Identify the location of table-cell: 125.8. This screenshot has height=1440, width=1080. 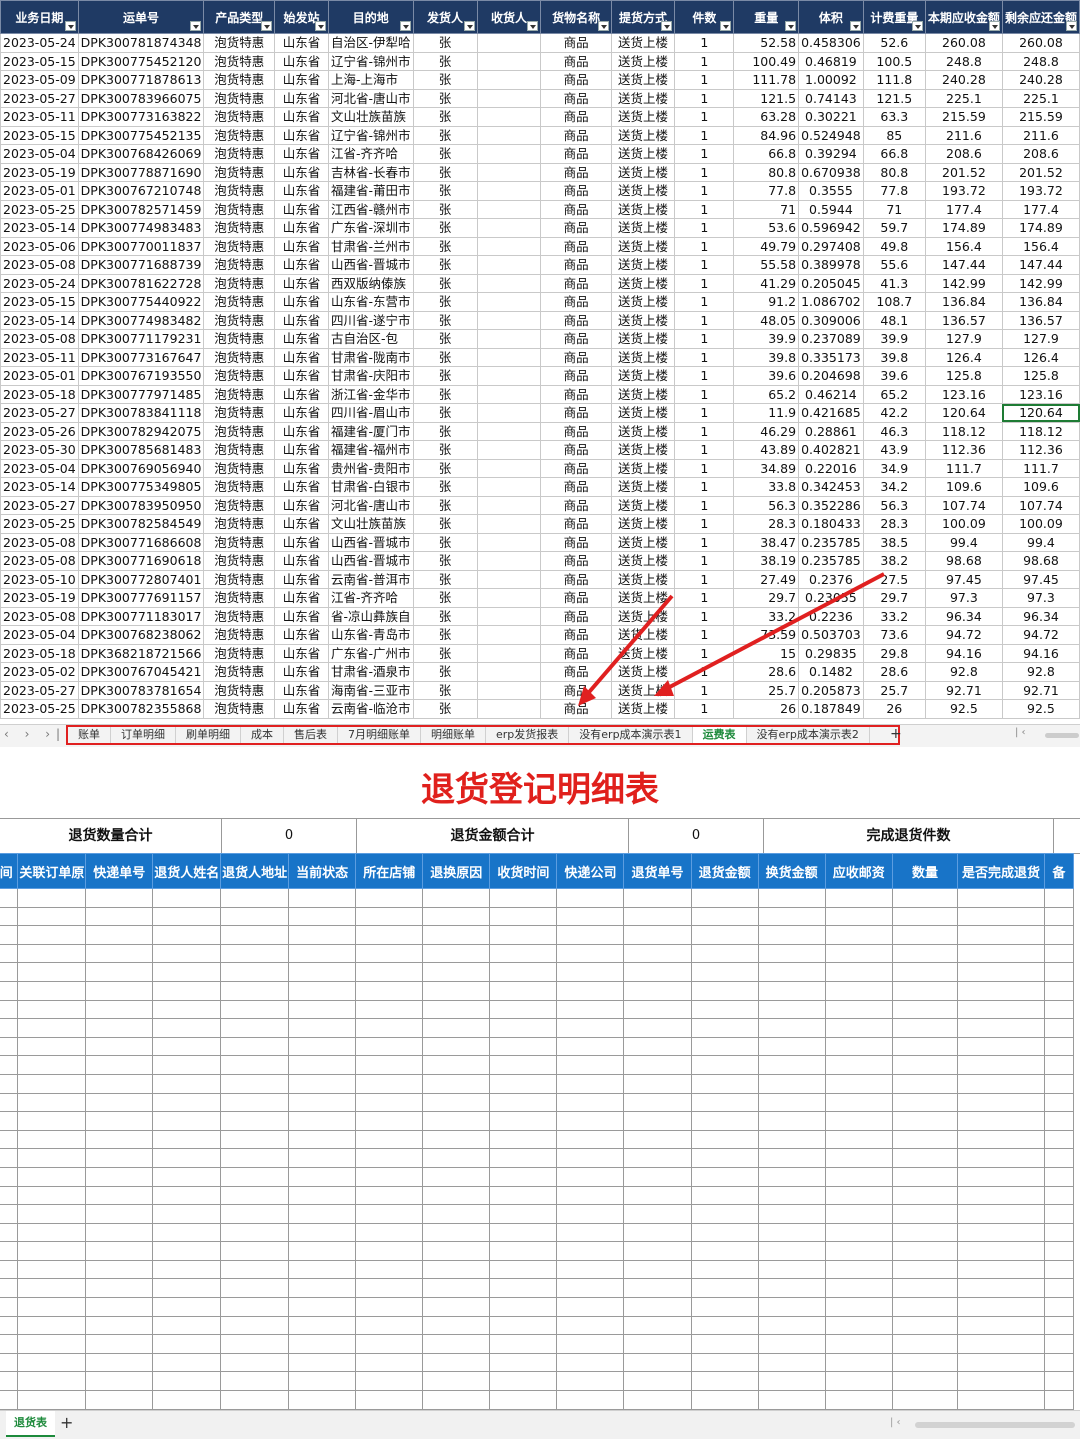
(963, 376).